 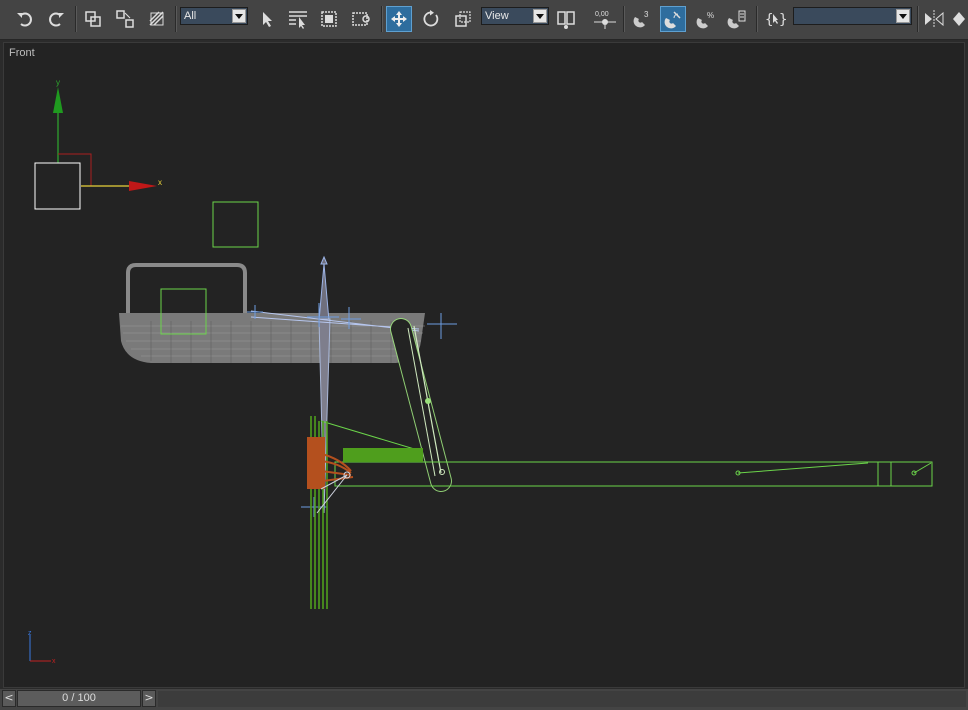 What do you see at coordinates (54, 661) in the screenshot?
I see `svg-text: x` at bounding box center [54, 661].